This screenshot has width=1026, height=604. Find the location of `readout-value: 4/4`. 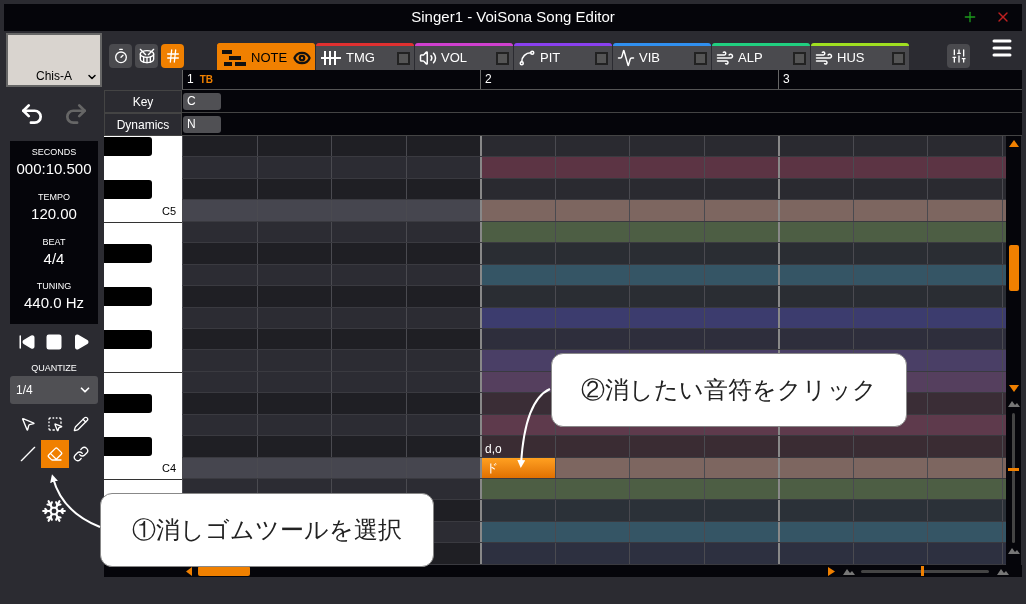

readout-value: 4/4 is located at coordinates (54, 258).